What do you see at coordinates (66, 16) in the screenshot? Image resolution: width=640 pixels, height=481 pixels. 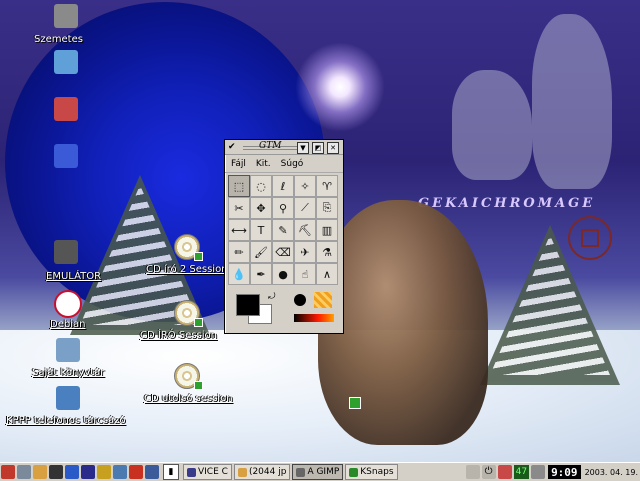 I see `desktop-icon-trash` at bounding box center [66, 16].